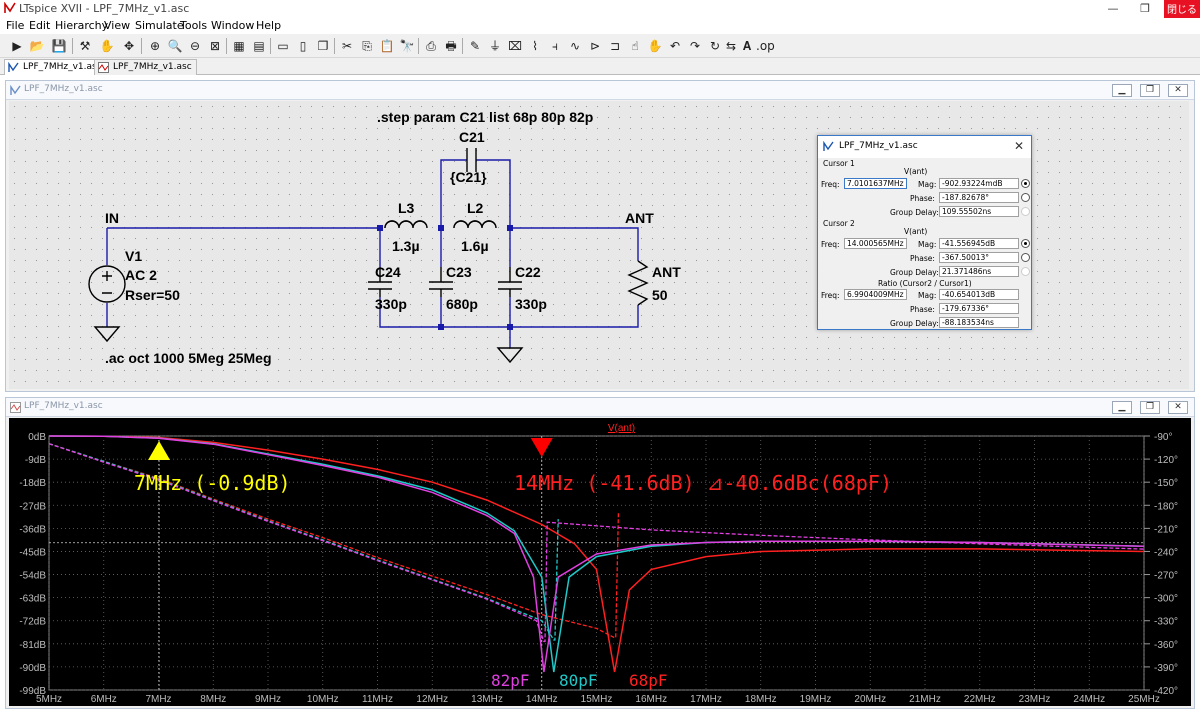 The image size is (1200, 713). Describe the element at coordinates (666, 272) in the screenshot. I see `r-ant-name: ANT` at that location.